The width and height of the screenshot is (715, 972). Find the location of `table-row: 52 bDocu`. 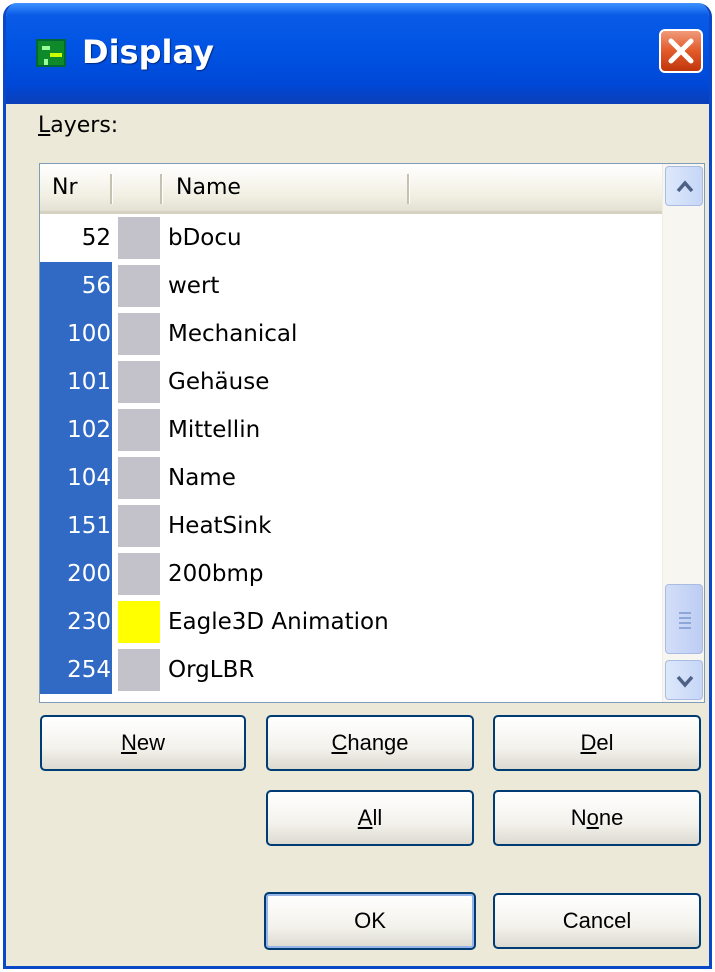

table-row: 52 bDocu is located at coordinates (351, 238).